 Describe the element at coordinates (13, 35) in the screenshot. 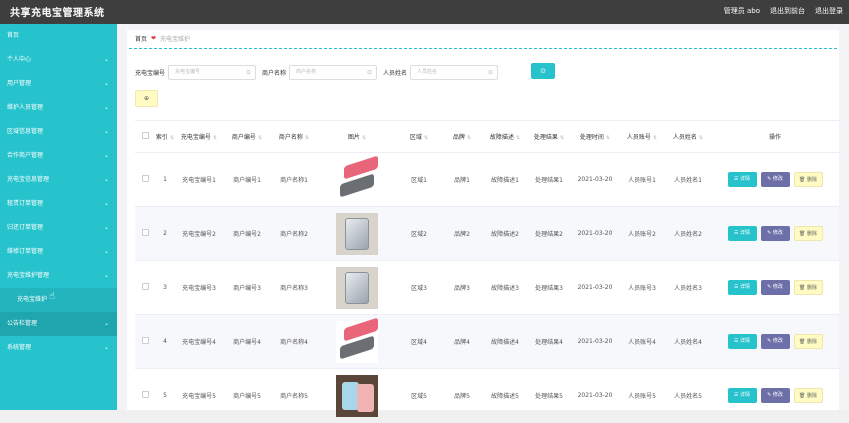

I see `sidebar-item-label: 首页` at that location.